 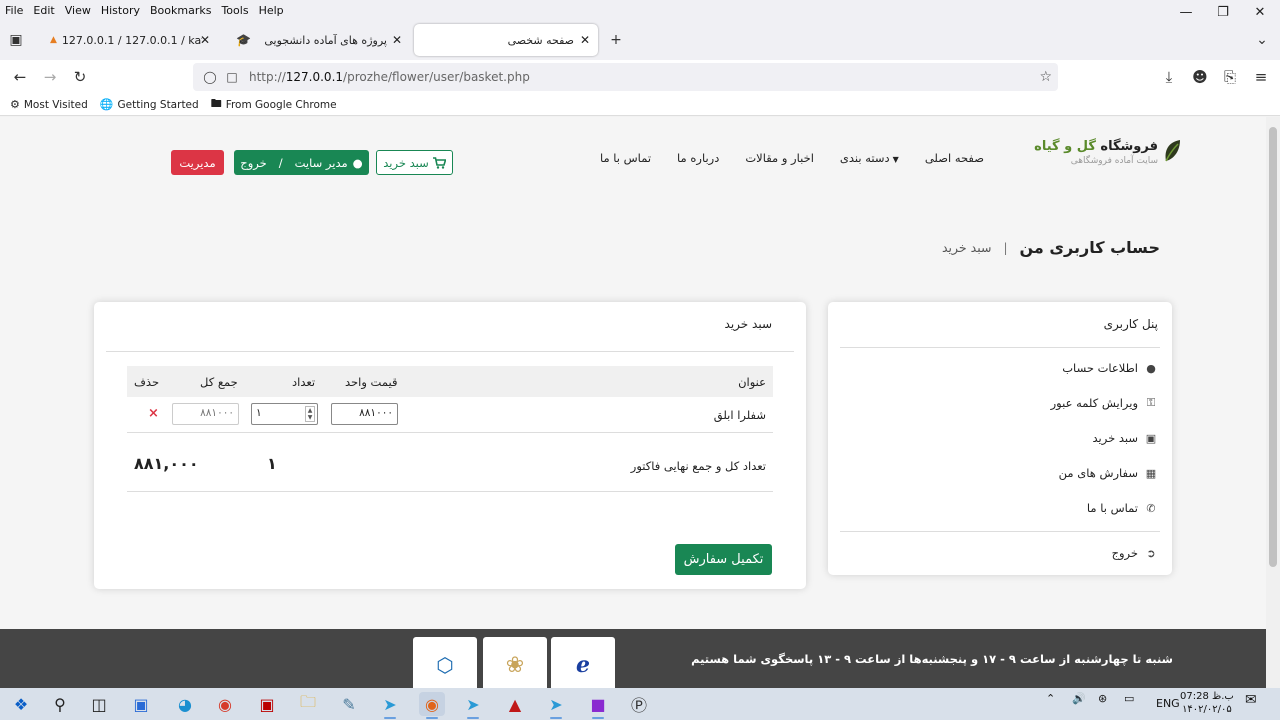 I want to click on volume-icon: 🔊, so click(x=1079, y=698).